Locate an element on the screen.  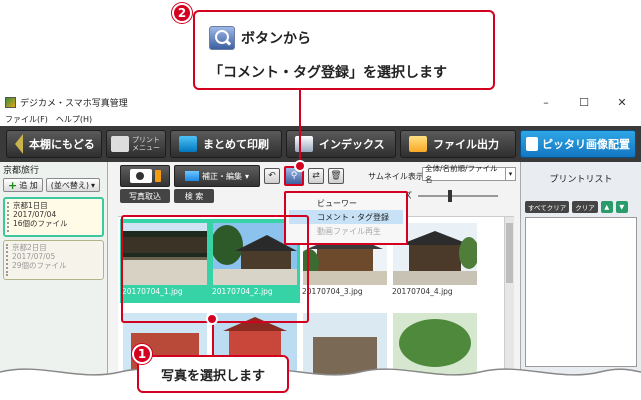
index-label: インデックス is located at coordinates (352, 144).